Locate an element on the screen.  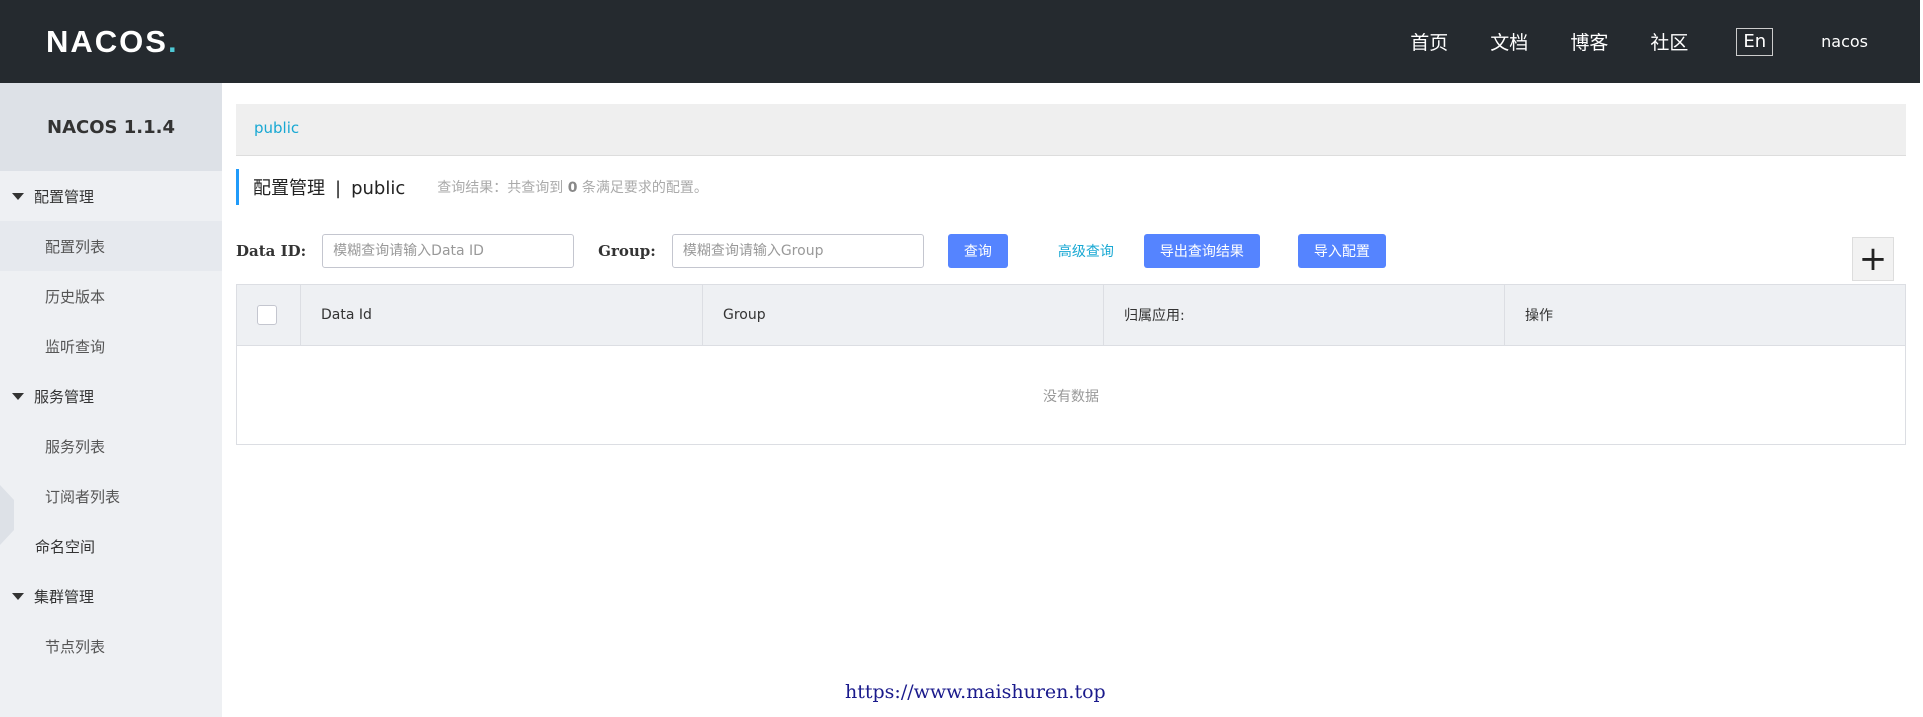
nav-home: 首页 is located at coordinates (1429, 41).